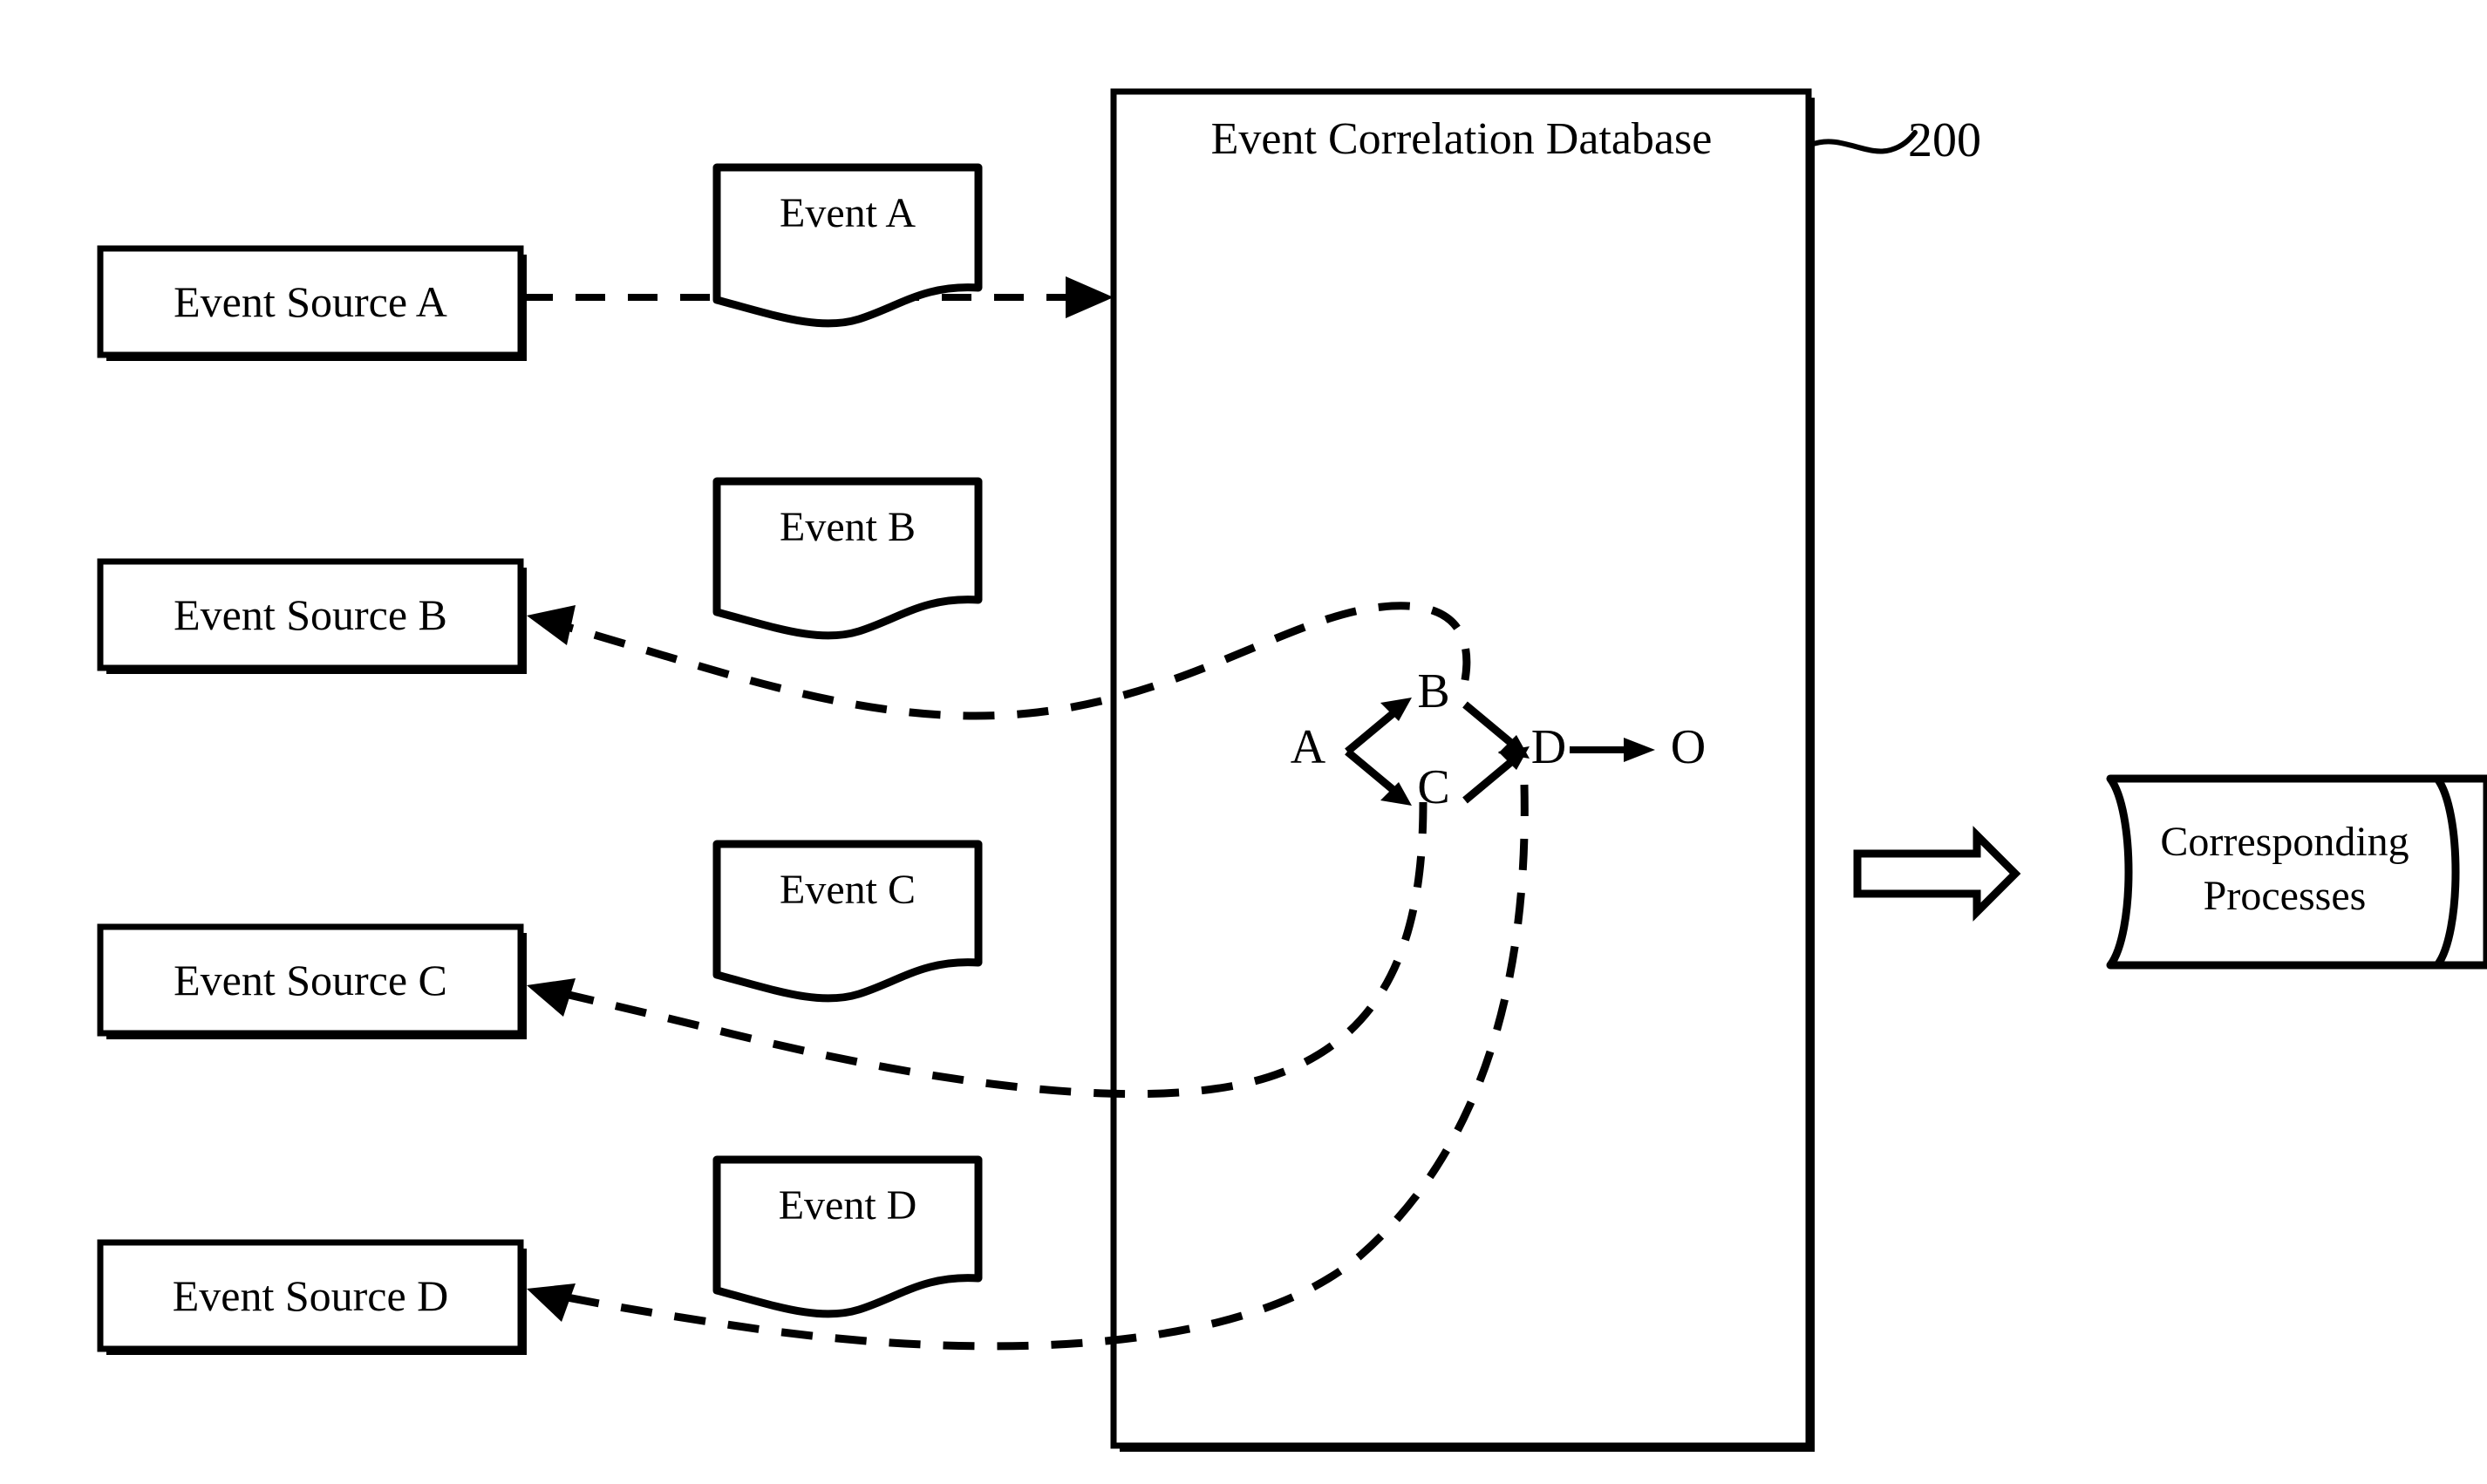 The image size is (2487, 1484). Describe the element at coordinates (848, 527) in the screenshot. I see `event-b-label: Event B` at that location.